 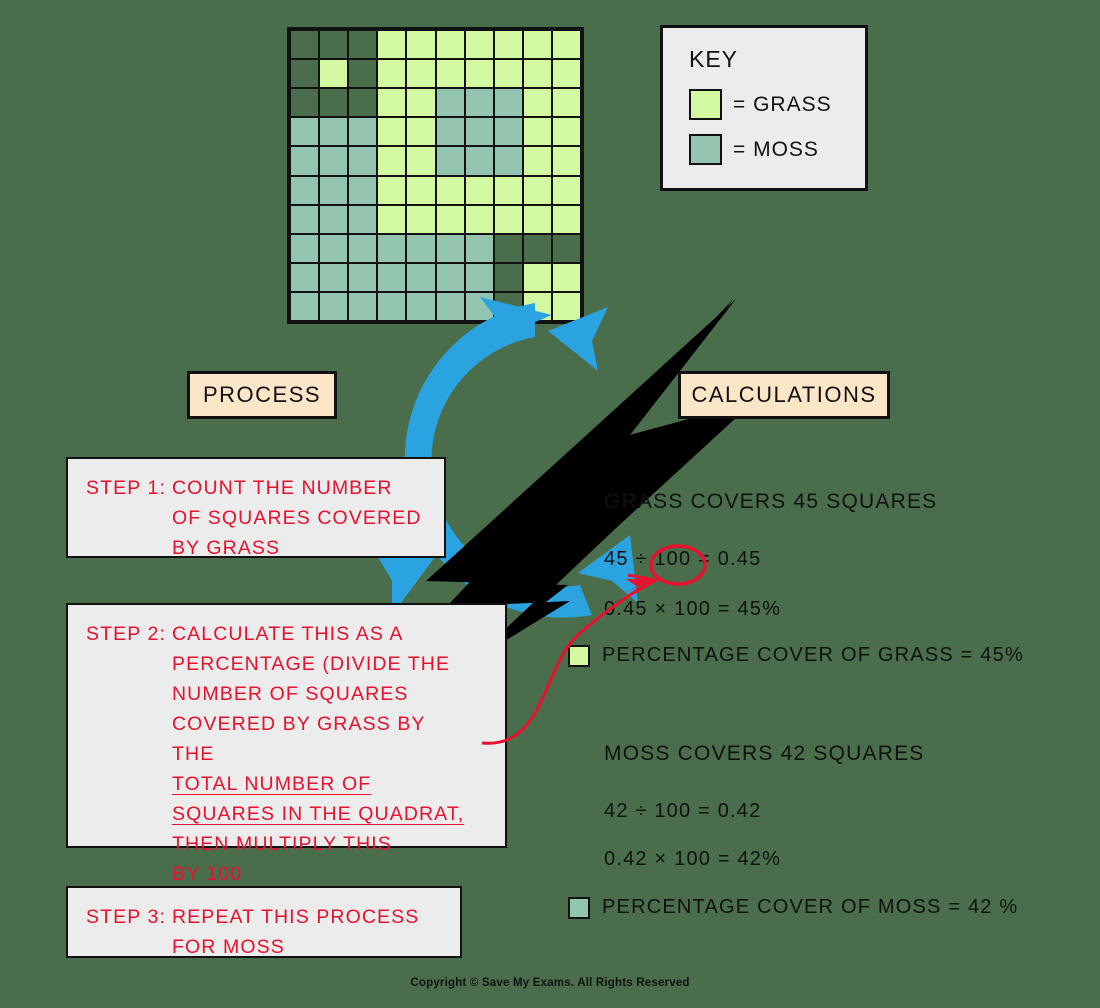 What do you see at coordinates (299, 724) in the screenshot?
I see `step-line: COVERED BY GRASS BY` at bounding box center [299, 724].